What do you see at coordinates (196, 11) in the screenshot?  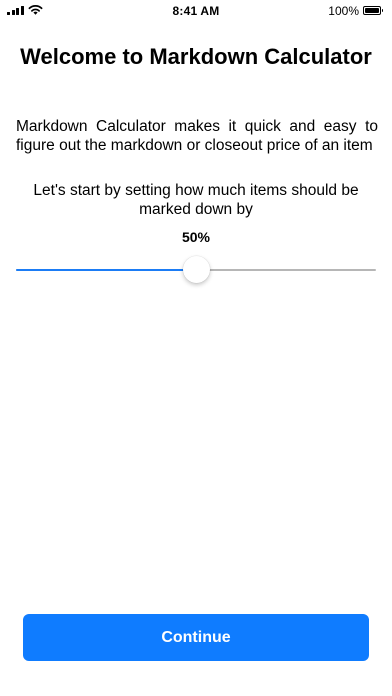 I see `status-bar: 8:41 AM 100%` at bounding box center [196, 11].